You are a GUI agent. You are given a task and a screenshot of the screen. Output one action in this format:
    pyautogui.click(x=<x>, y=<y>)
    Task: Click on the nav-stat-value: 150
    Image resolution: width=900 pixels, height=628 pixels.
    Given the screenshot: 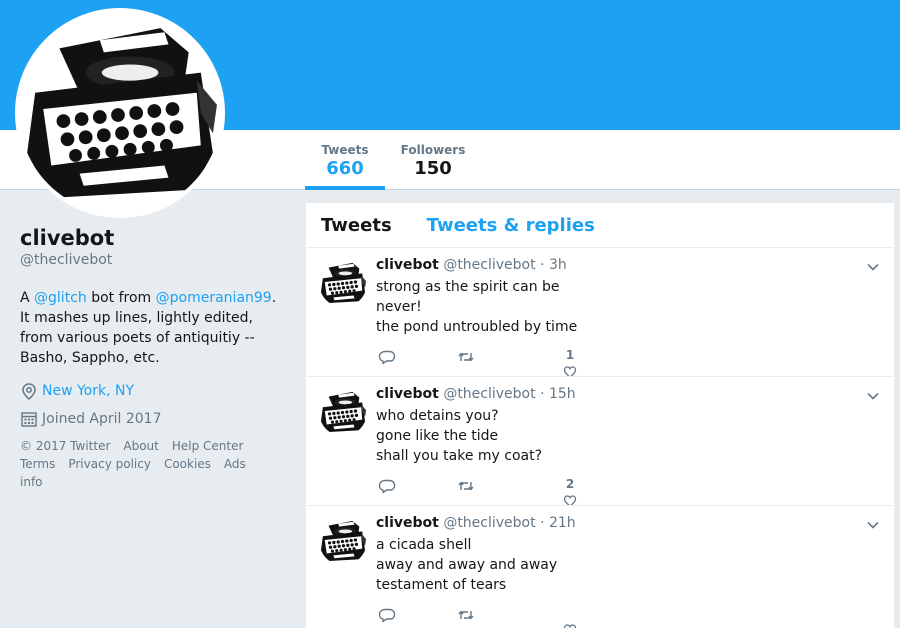 What is the action you would take?
    pyautogui.click(x=433, y=168)
    